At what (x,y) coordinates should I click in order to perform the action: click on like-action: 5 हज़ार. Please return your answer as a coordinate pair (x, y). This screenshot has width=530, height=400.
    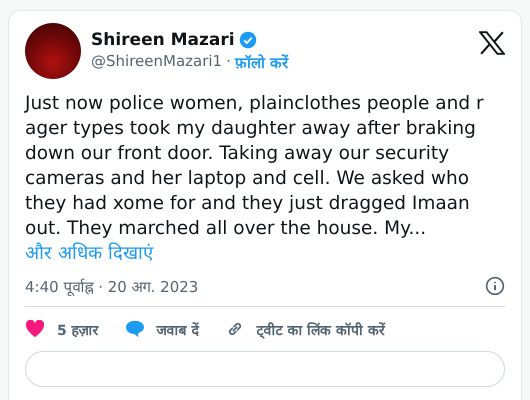
    Looking at the image, I should click on (62, 329).